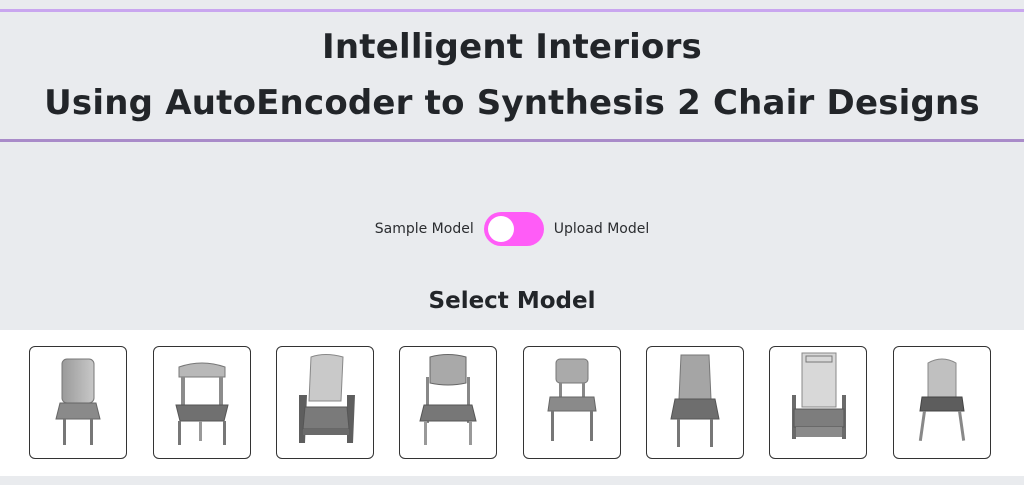 Image resolution: width=1024 pixels, height=485 pixels. Describe the element at coordinates (512, 2) in the screenshot. I see `top-stripe` at that location.